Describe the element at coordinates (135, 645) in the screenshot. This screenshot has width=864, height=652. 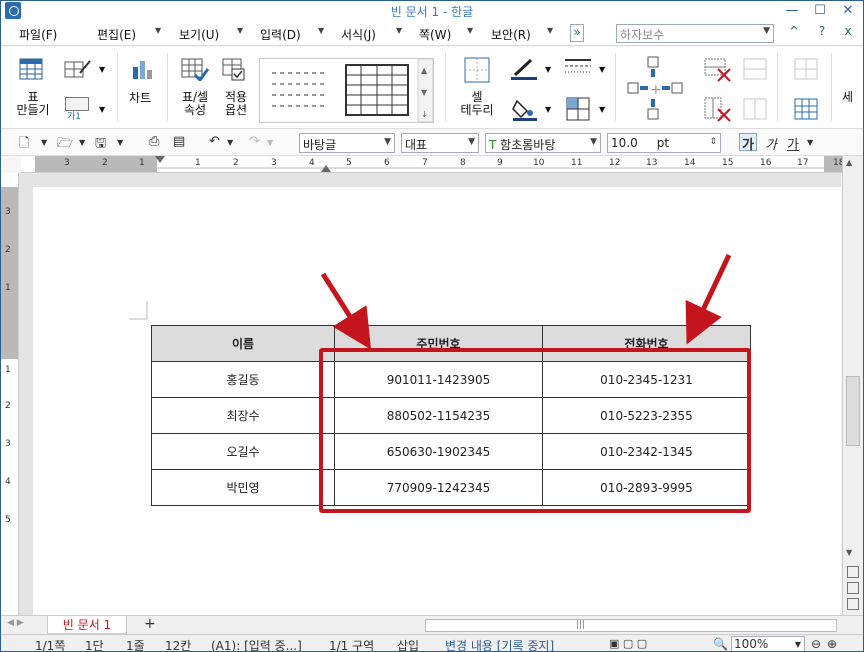
I see `status-line: 1줄` at that location.